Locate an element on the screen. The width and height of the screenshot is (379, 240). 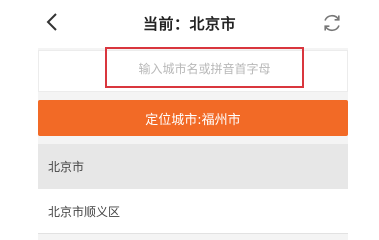
refresh-button is located at coordinates (332, 25).